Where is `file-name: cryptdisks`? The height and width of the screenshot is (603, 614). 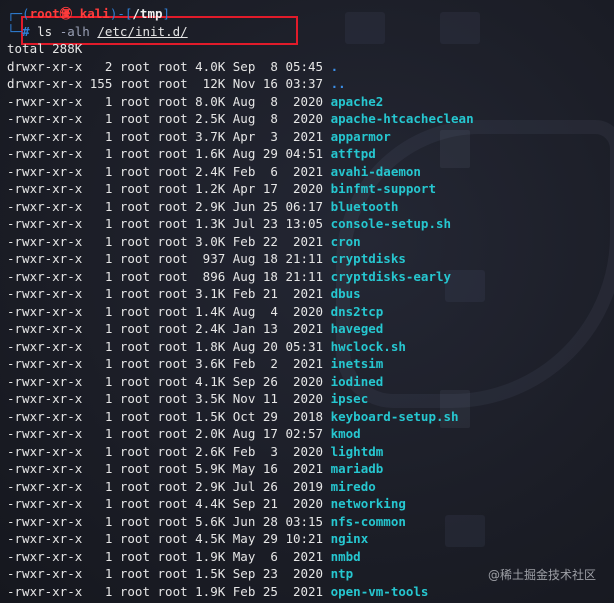 file-name: cryptdisks is located at coordinates (368, 258).